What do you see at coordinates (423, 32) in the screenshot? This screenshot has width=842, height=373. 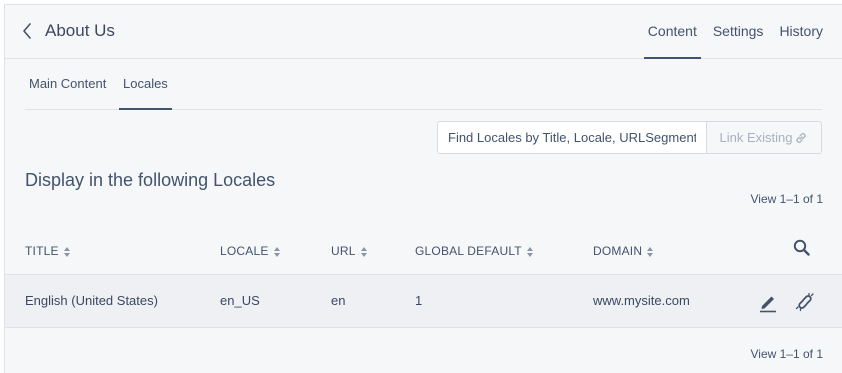 I see `header-bar: About Us Content Settings History` at bounding box center [423, 32].